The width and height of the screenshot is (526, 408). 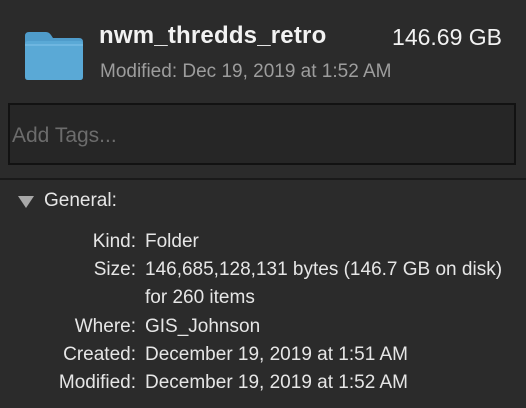 What do you see at coordinates (172, 241) in the screenshot?
I see `kind-value: Folder` at bounding box center [172, 241].